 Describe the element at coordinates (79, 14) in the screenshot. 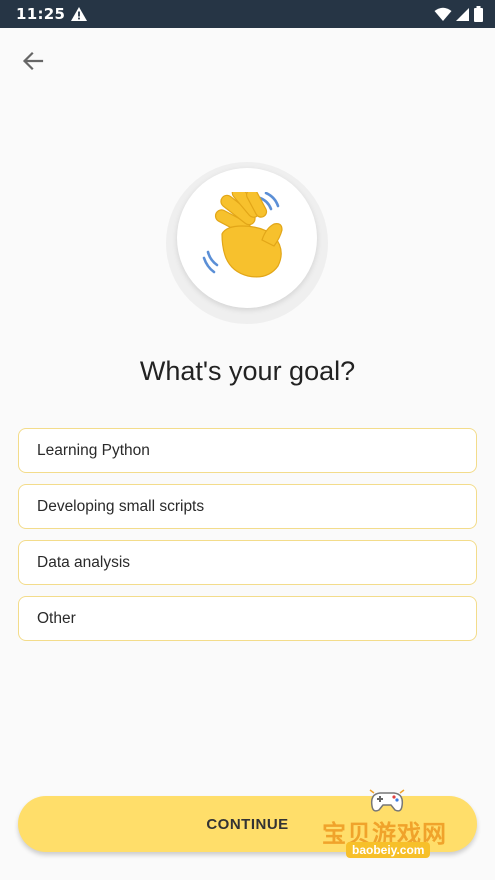

I see `alert-triangle-icon` at that location.